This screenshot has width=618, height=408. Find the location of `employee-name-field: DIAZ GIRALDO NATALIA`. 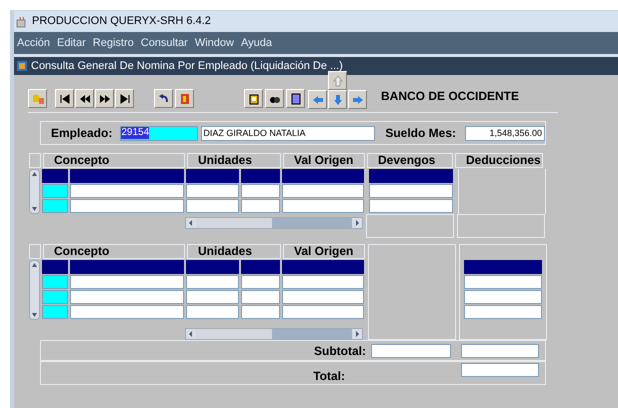

employee-name-field: DIAZ GIRALDO NATALIA is located at coordinates (288, 133).